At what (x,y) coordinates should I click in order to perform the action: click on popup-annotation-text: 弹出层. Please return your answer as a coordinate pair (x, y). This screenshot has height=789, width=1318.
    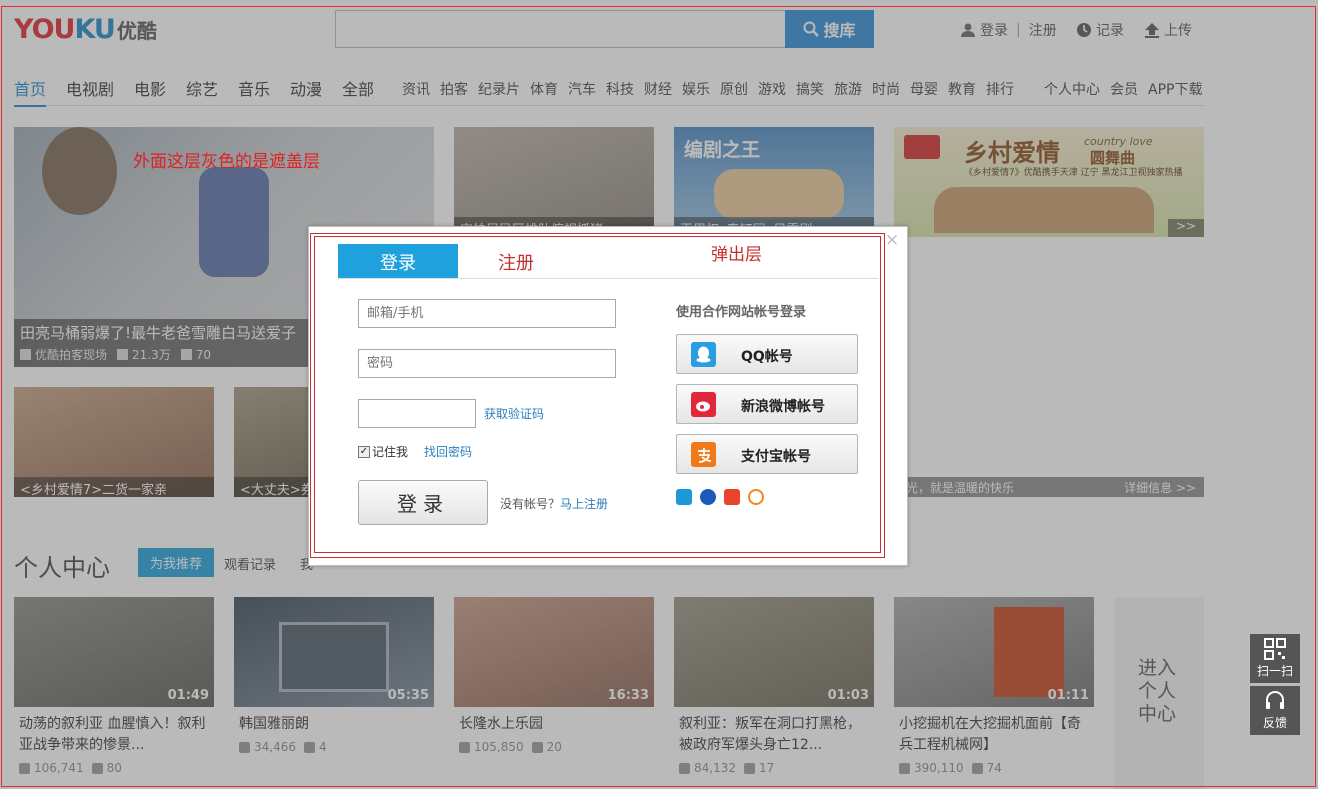
    Looking at the image, I should click on (736, 255).